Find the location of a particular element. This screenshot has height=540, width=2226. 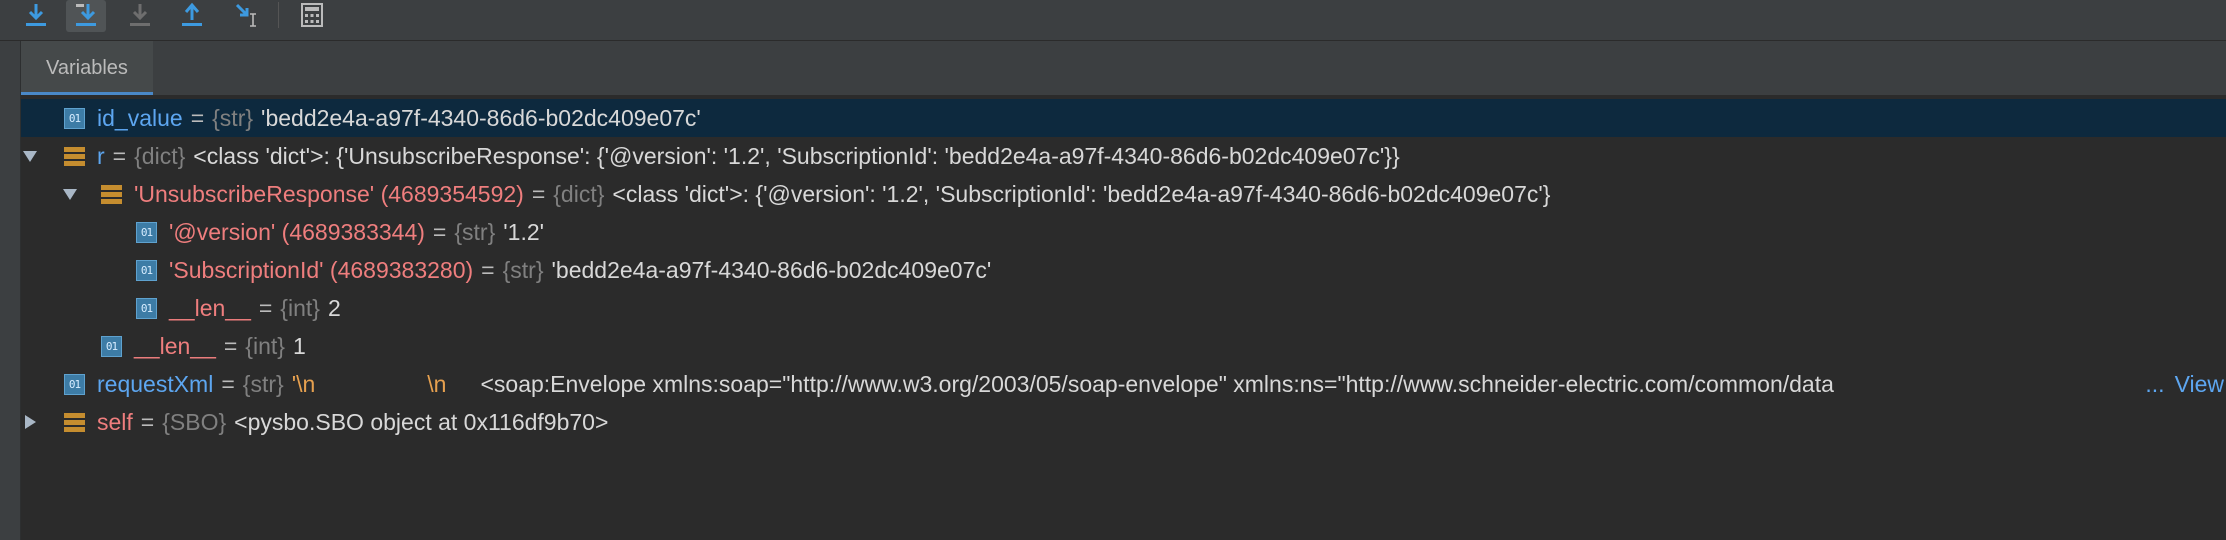

step-over-icon is located at coordinates (36, 15).